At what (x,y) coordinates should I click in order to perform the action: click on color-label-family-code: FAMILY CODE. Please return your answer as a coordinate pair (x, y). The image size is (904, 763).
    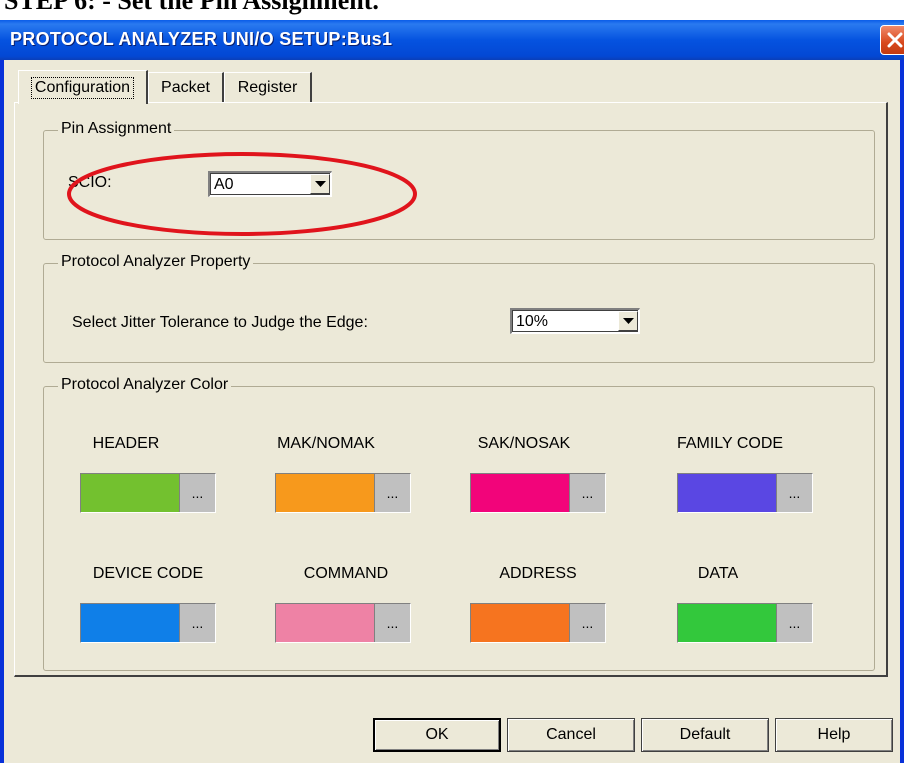
    Looking at the image, I should click on (730, 443).